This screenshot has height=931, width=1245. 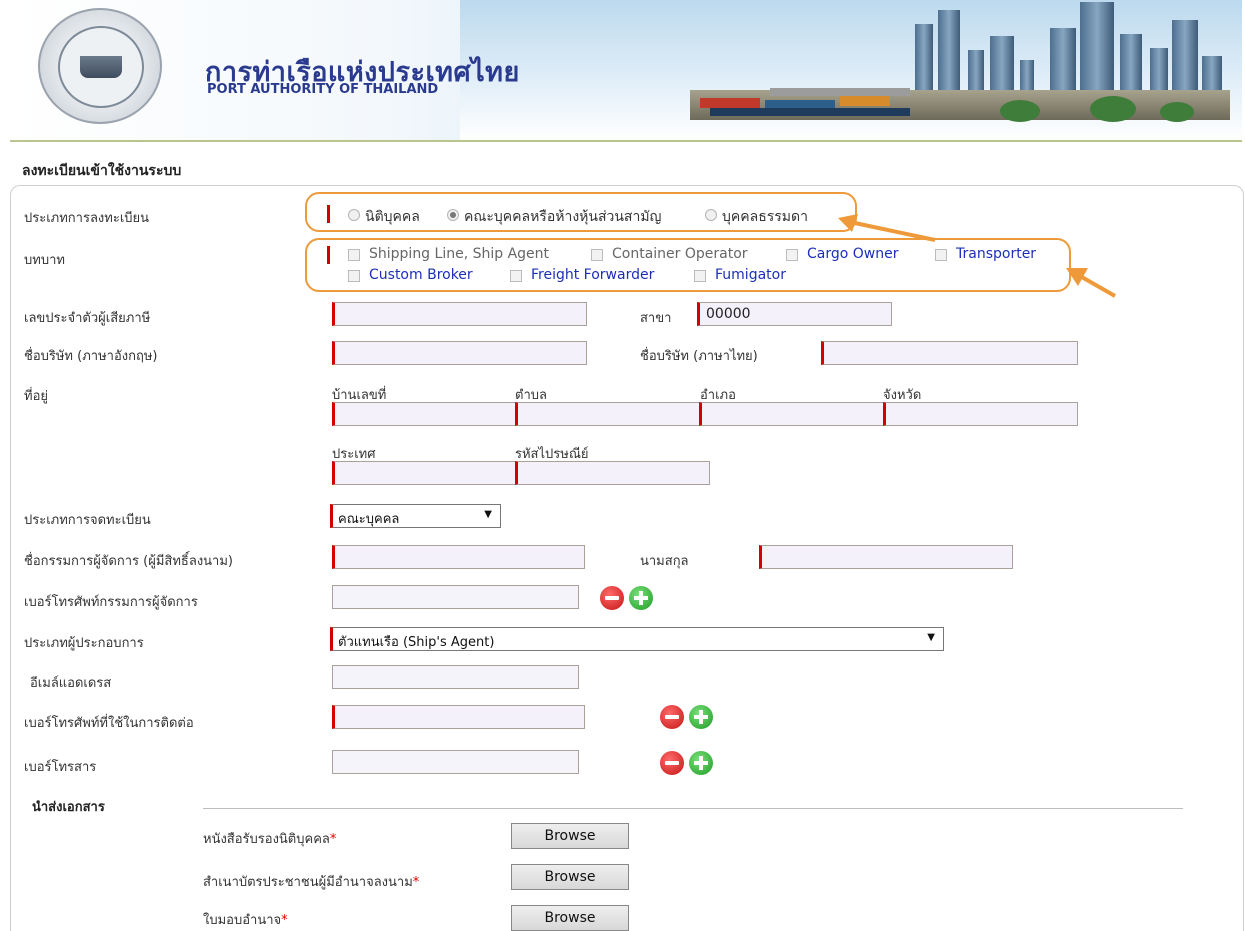 I want to click on remove-director-phone-button, so click(x=612, y=598).